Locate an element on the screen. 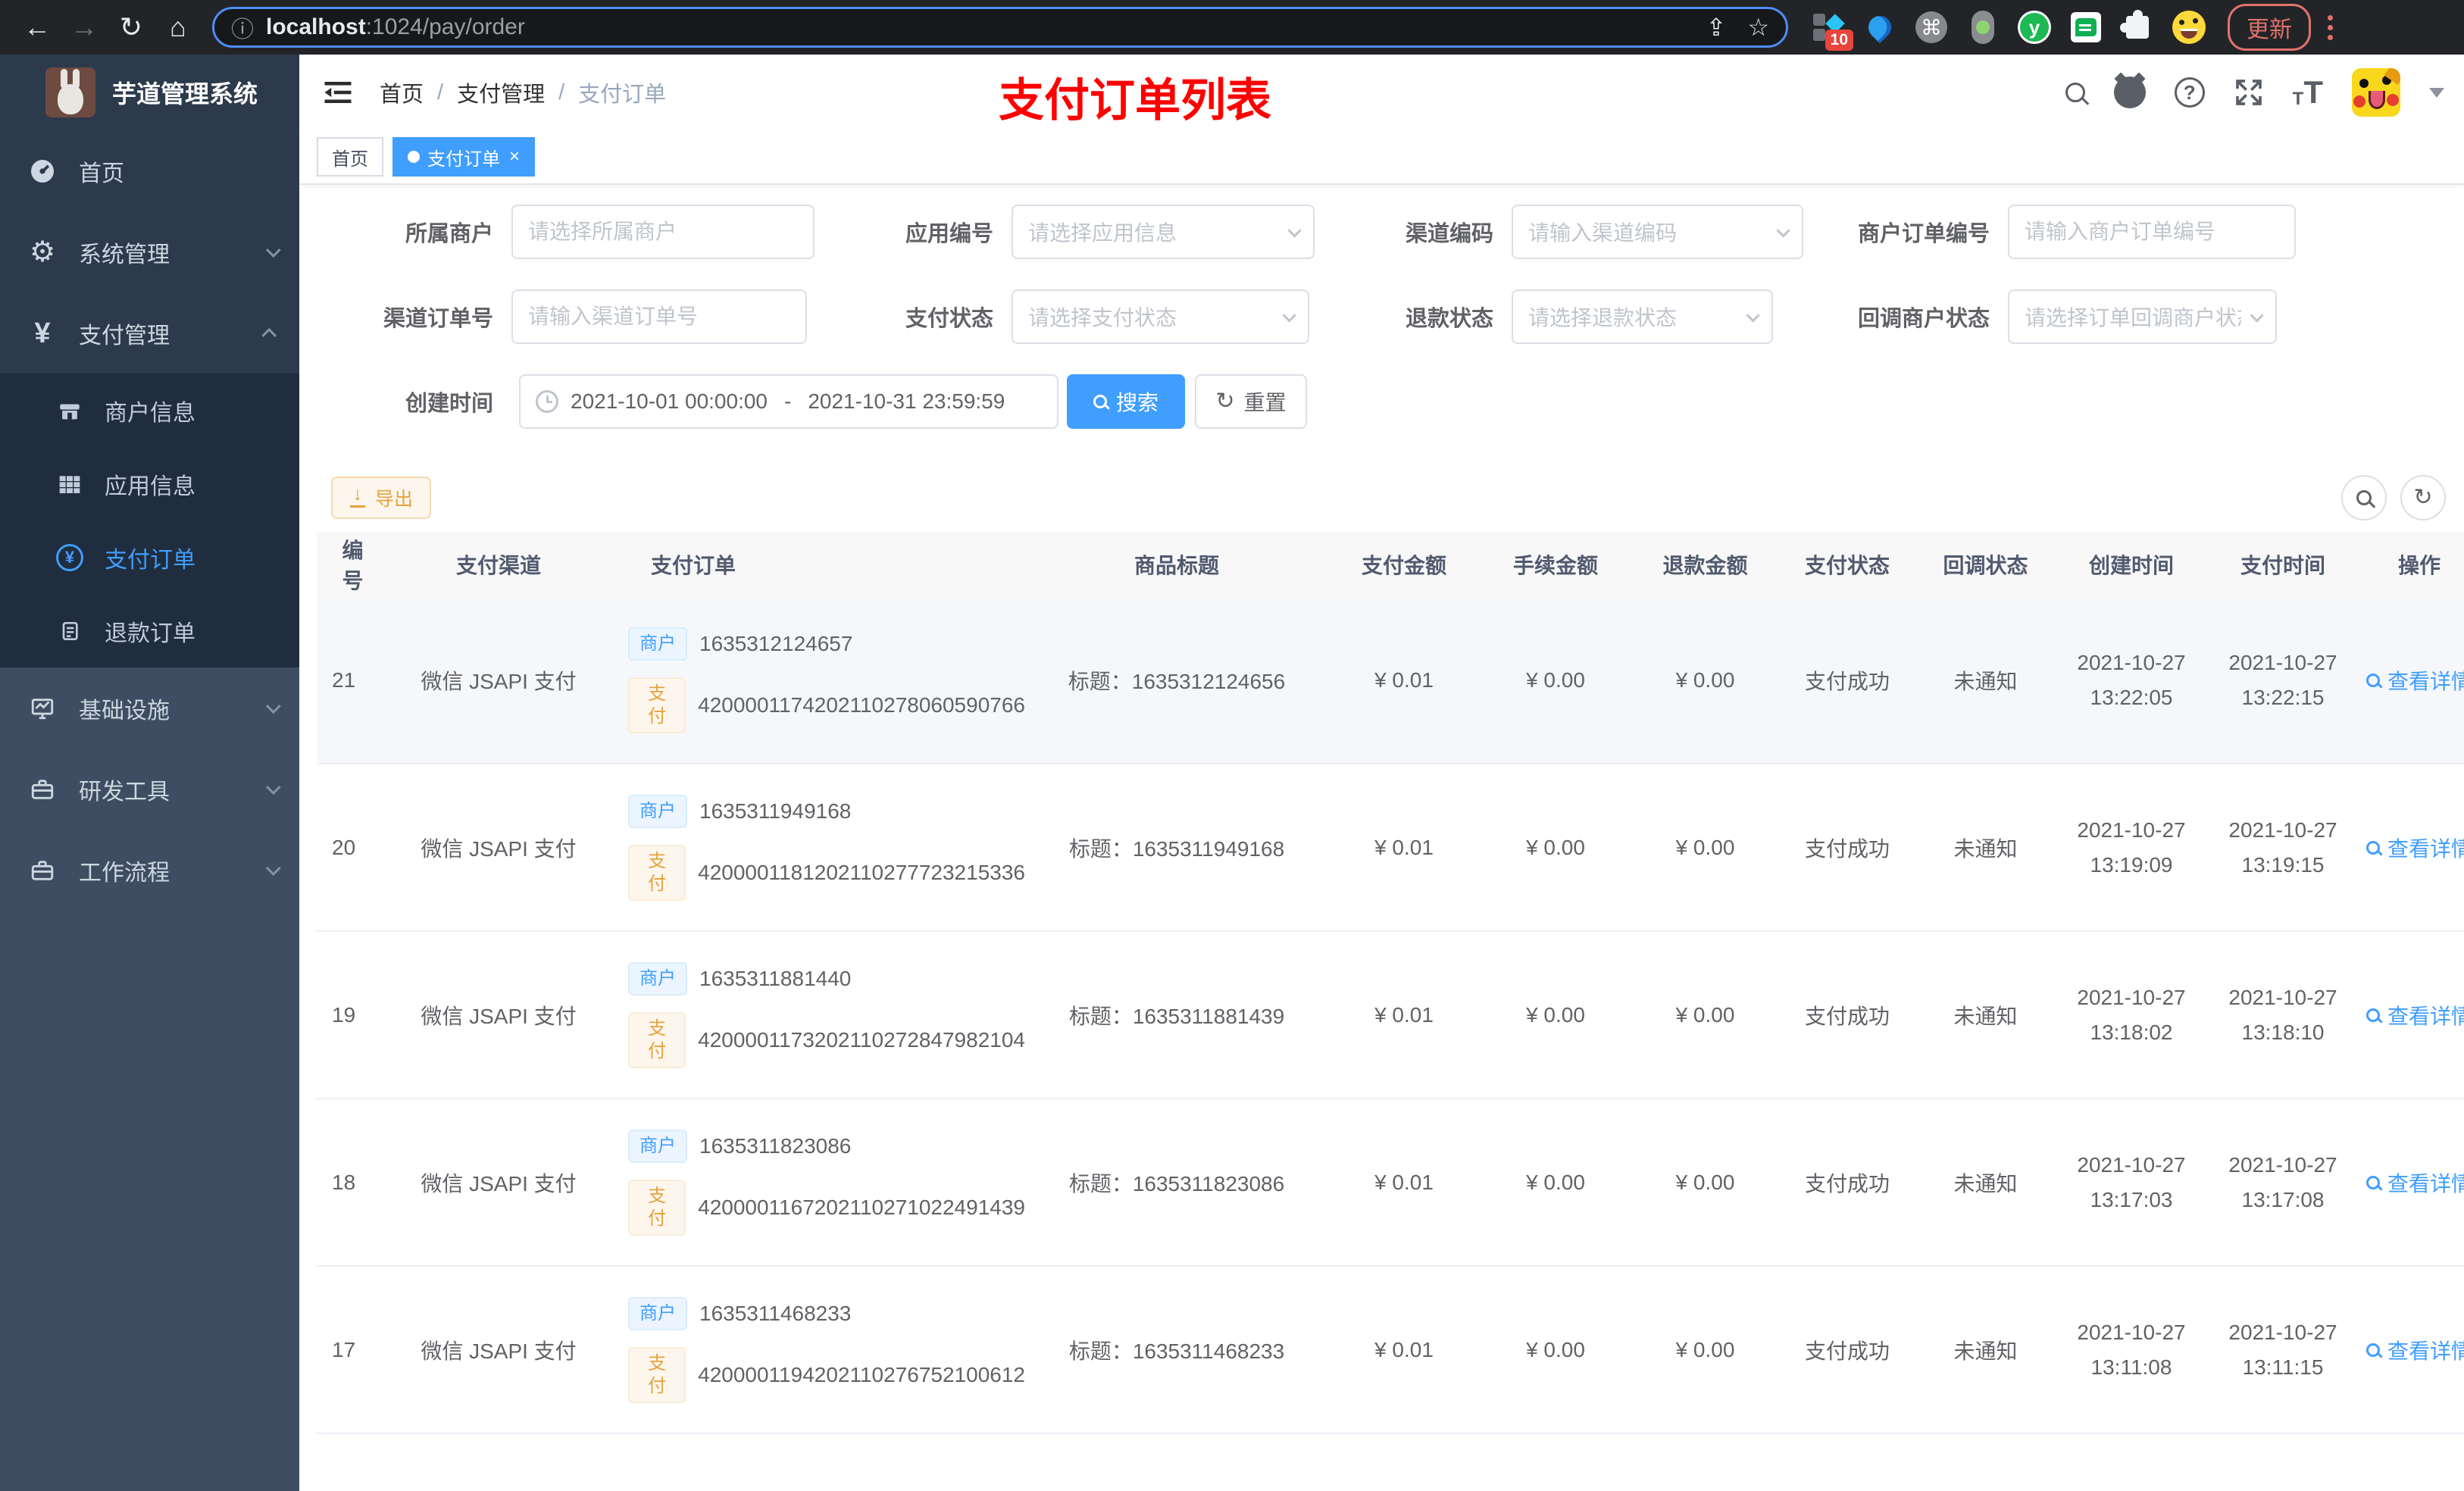 The height and width of the screenshot is (1491, 2464). merchant-input is located at coordinates (663, 232).